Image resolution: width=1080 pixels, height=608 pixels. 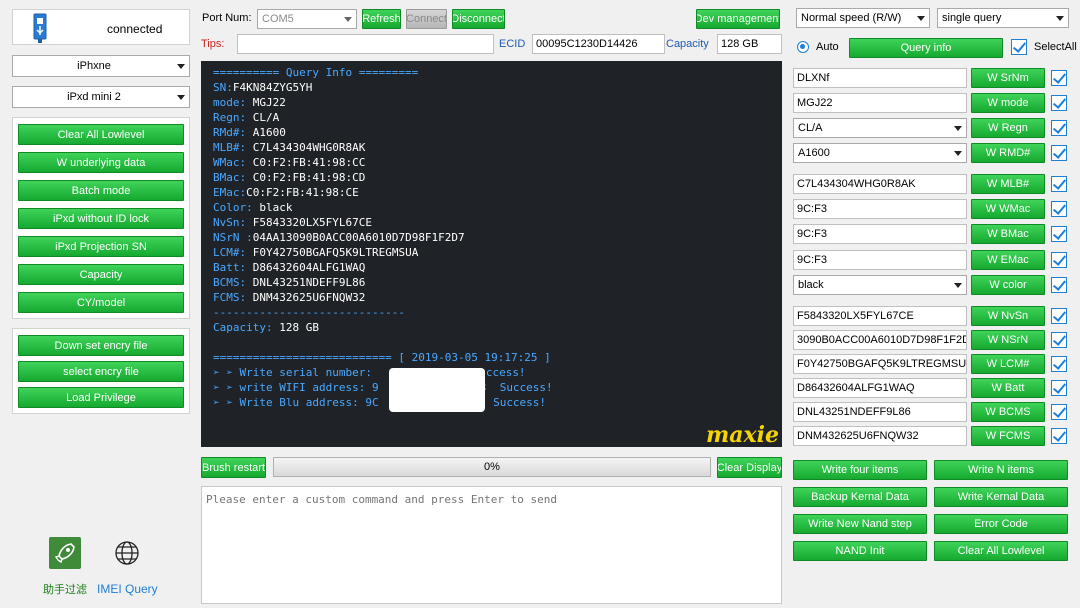 I want to click on ipxd-projection-sn-button: iPxd Projection SN, so click(x=101, y=246).